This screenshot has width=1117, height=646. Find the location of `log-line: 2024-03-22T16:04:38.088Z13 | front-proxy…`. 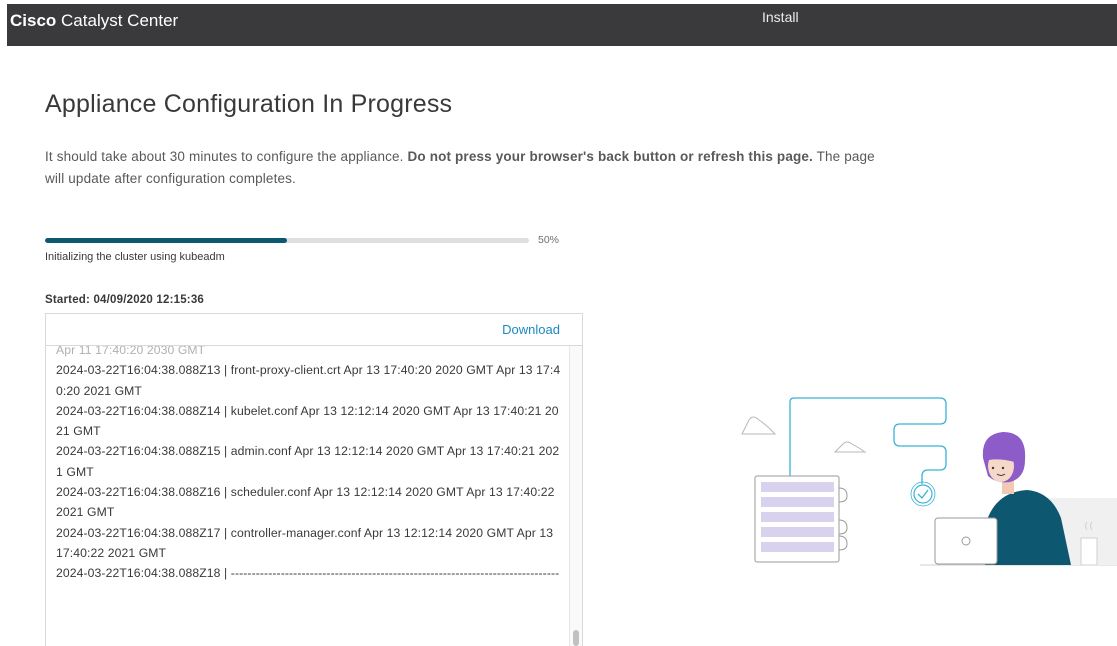

log-line: 2024-03-22T16:04:38.088Z13 | front-proxy… is located at coordinates (308, 380).